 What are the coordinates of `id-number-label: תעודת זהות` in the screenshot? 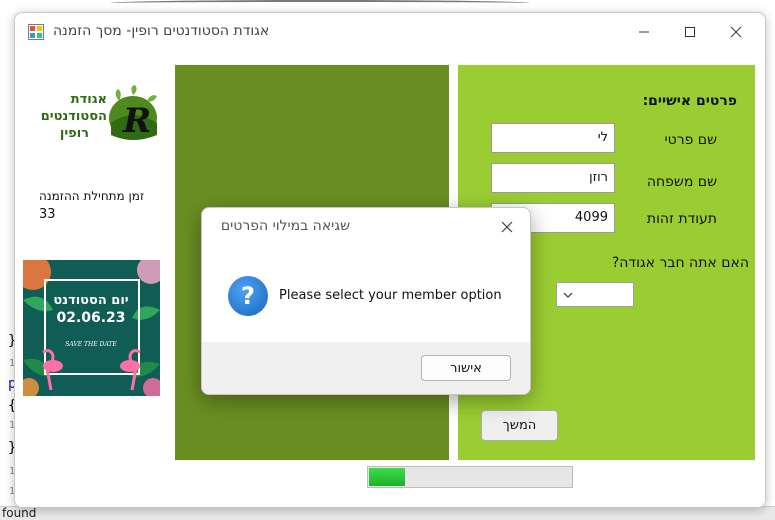 It's located at (681, 219).